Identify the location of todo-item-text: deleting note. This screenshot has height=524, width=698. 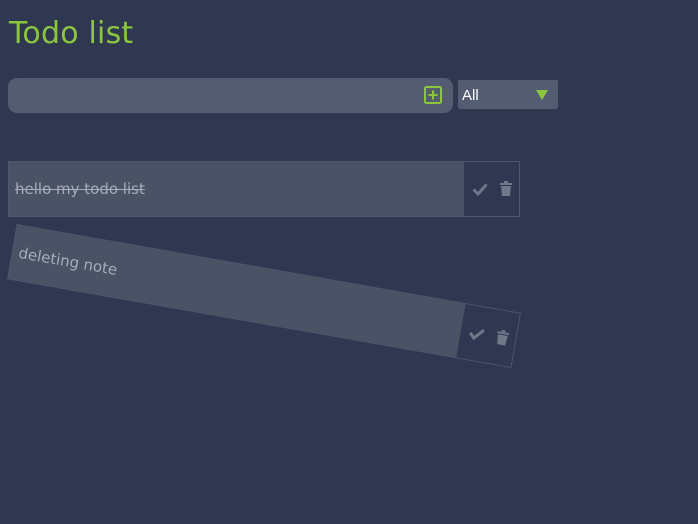
(68, 261).